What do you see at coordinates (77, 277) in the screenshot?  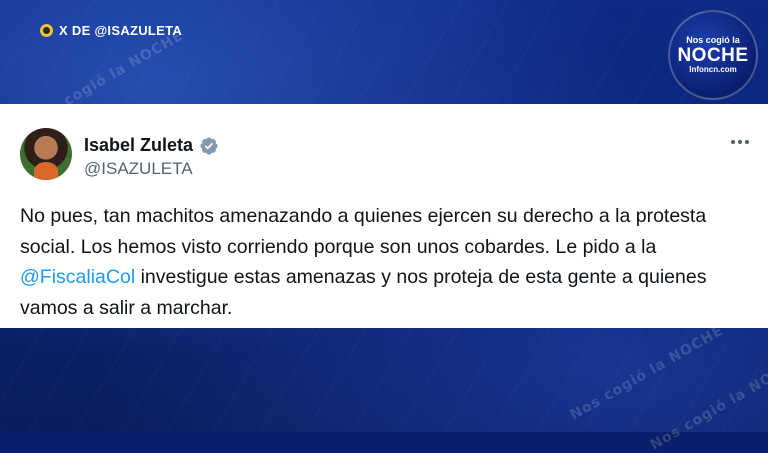 I see `mention-link: @FiscaliaCol` at bounding box center [77, 277].